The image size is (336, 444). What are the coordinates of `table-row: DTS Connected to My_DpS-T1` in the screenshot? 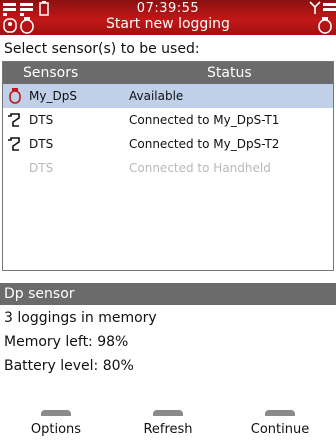 It's located at (168, 120).